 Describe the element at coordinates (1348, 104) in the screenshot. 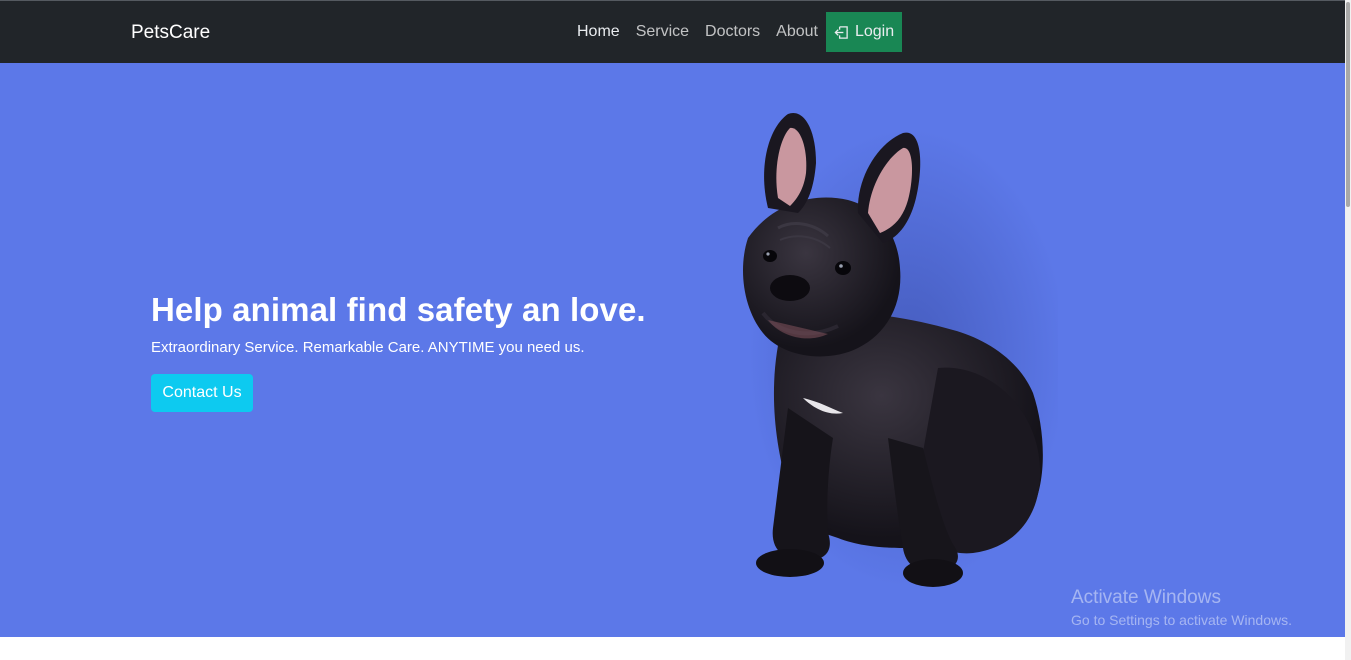

I see `scrollbar-thumb` at that location.